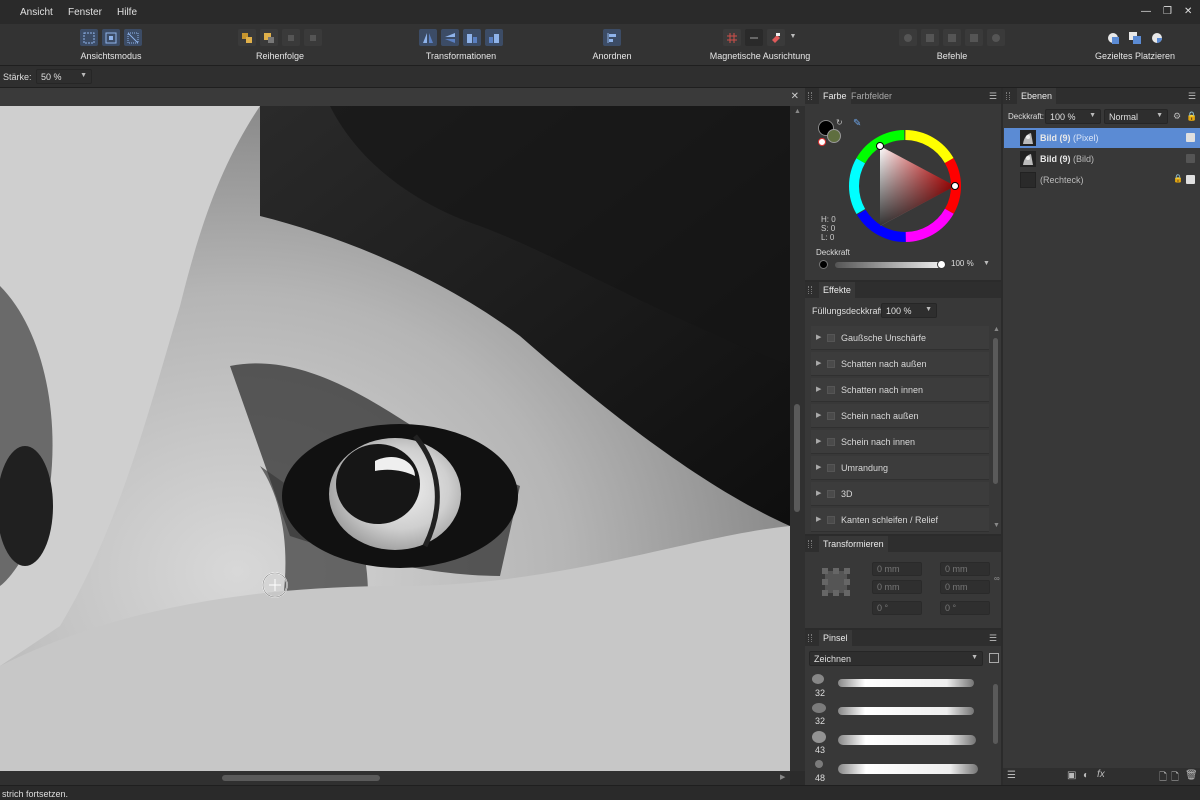 This screenshot has width=1200, height=800. Describe the element at coordinates (835, 96) in the screenshot. I see `tab-farbe: Farbe` at that location.